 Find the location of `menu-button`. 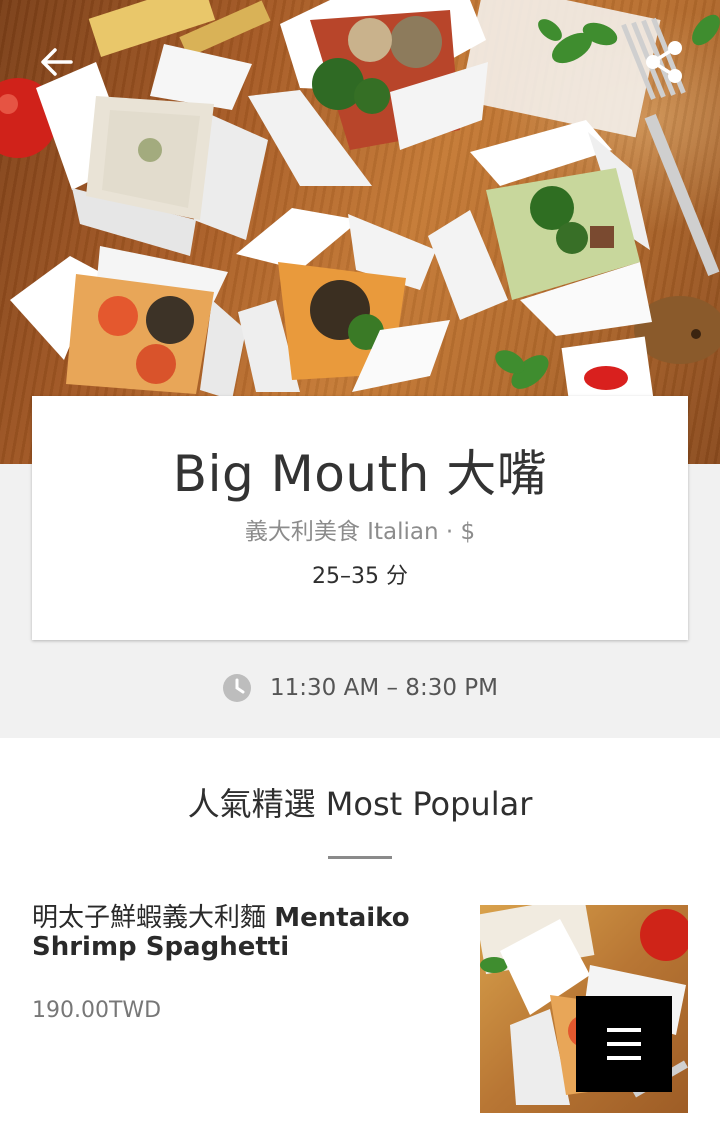

menu-button is located at coordinates (624, 1044).